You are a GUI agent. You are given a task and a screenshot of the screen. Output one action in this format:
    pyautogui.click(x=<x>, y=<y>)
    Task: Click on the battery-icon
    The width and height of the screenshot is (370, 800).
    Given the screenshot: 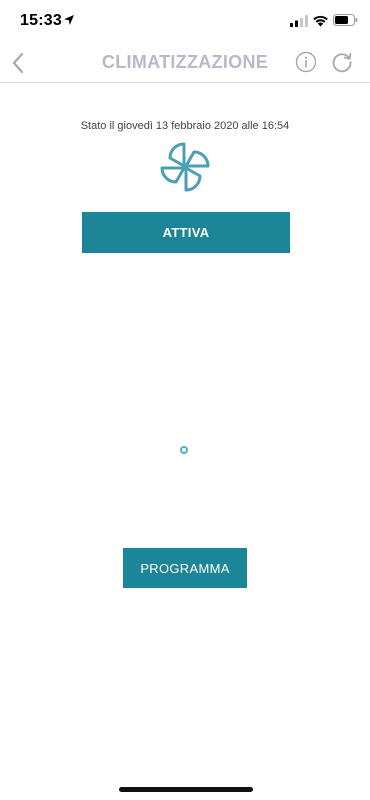 What is the action you would take?
    pyautogui.click(x=345, y=20)
    